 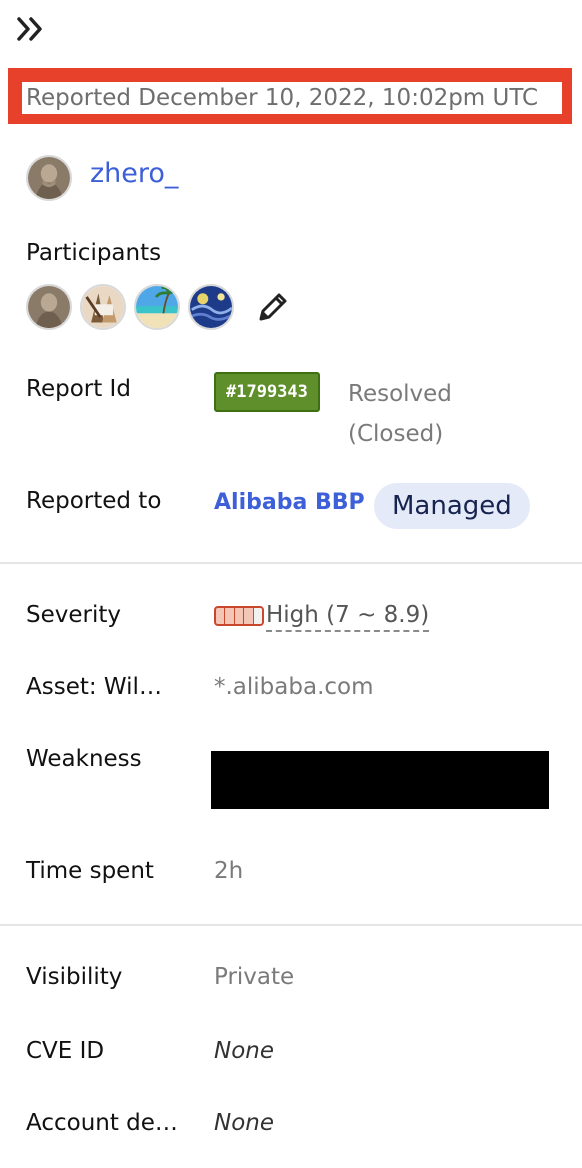 I want to click on double-chevron-right-icon, so click(x=29, y=29).